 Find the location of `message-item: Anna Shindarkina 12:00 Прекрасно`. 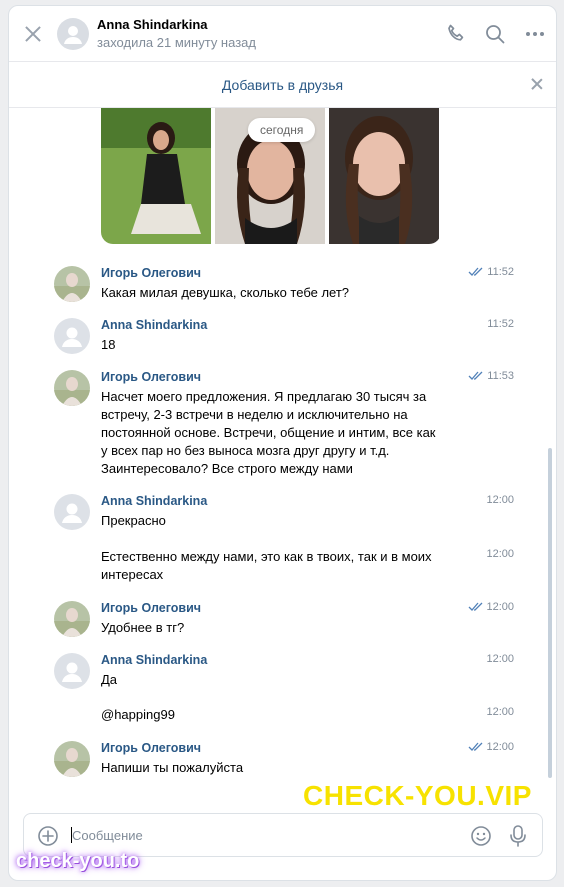

message-item: Anna Shindarkina 12:00 Прекрасно is located at coordinates (284, 514).